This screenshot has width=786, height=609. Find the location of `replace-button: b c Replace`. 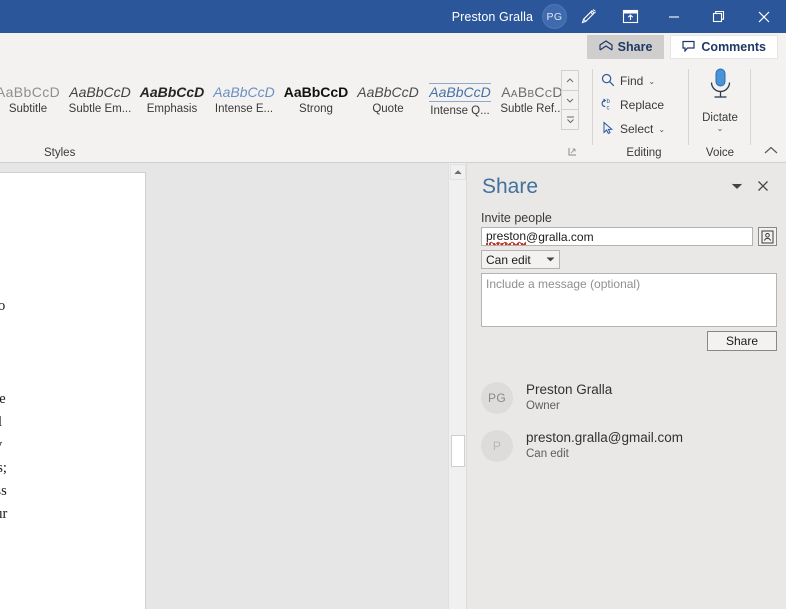

replace-button: b c Replace is located at coordinates (644, 105).